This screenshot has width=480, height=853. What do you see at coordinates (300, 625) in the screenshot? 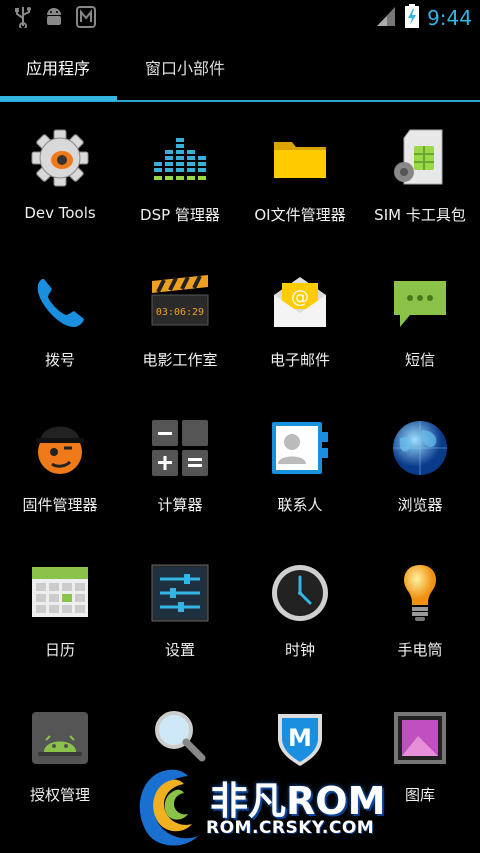
I see `app-clock: 时钟` at bounding box center [300, 625].